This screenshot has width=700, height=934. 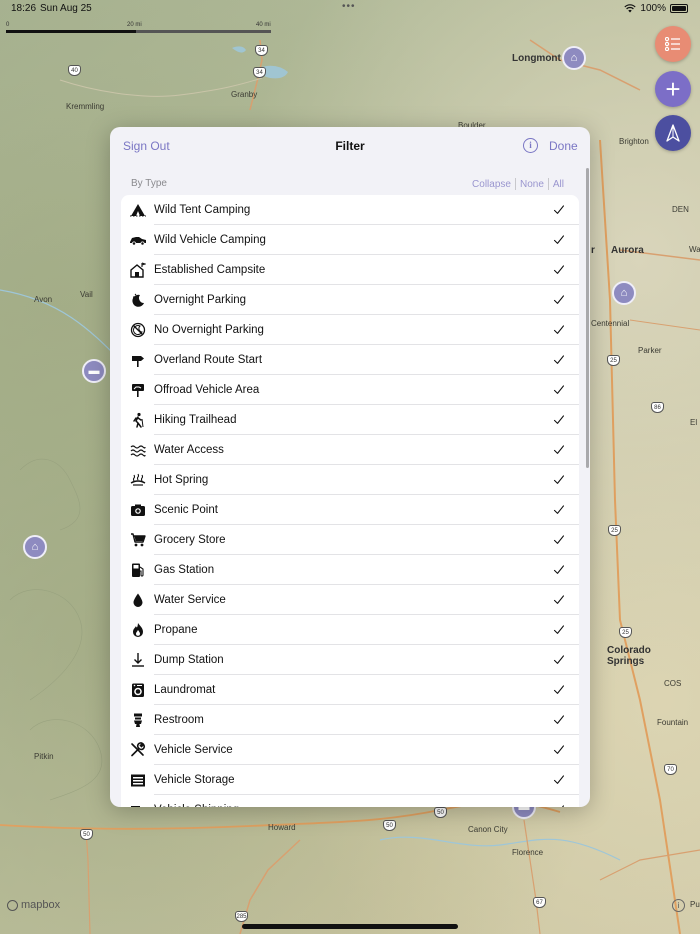 I want to click on filter-row-water-access: Water Access, so click(x=350, y=450).